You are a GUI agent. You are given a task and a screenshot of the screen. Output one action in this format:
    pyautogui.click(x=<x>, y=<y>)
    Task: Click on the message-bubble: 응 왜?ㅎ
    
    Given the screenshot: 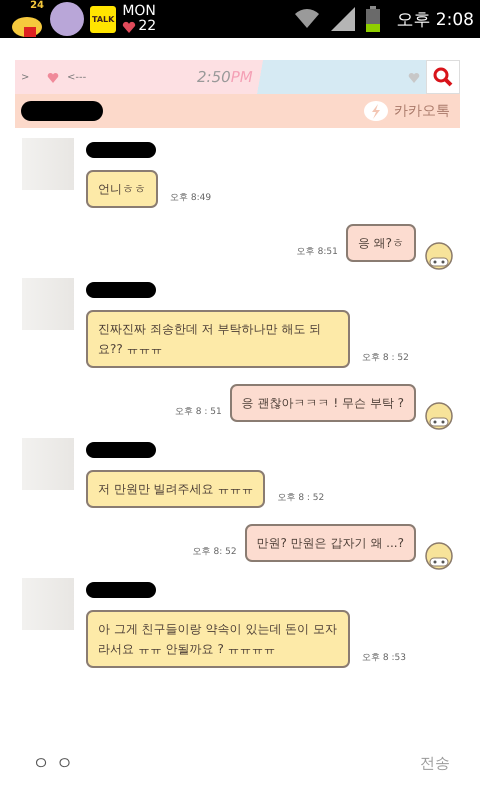 What is the action you would take?
    pyautogui.click(x=381, y=243)
    